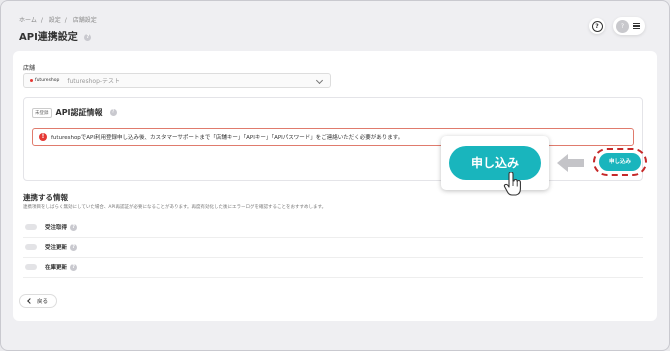  Describe the element at coordinates (28, 20) in the screenshot. I see `breadcrumb-home: ホーム` at that location.